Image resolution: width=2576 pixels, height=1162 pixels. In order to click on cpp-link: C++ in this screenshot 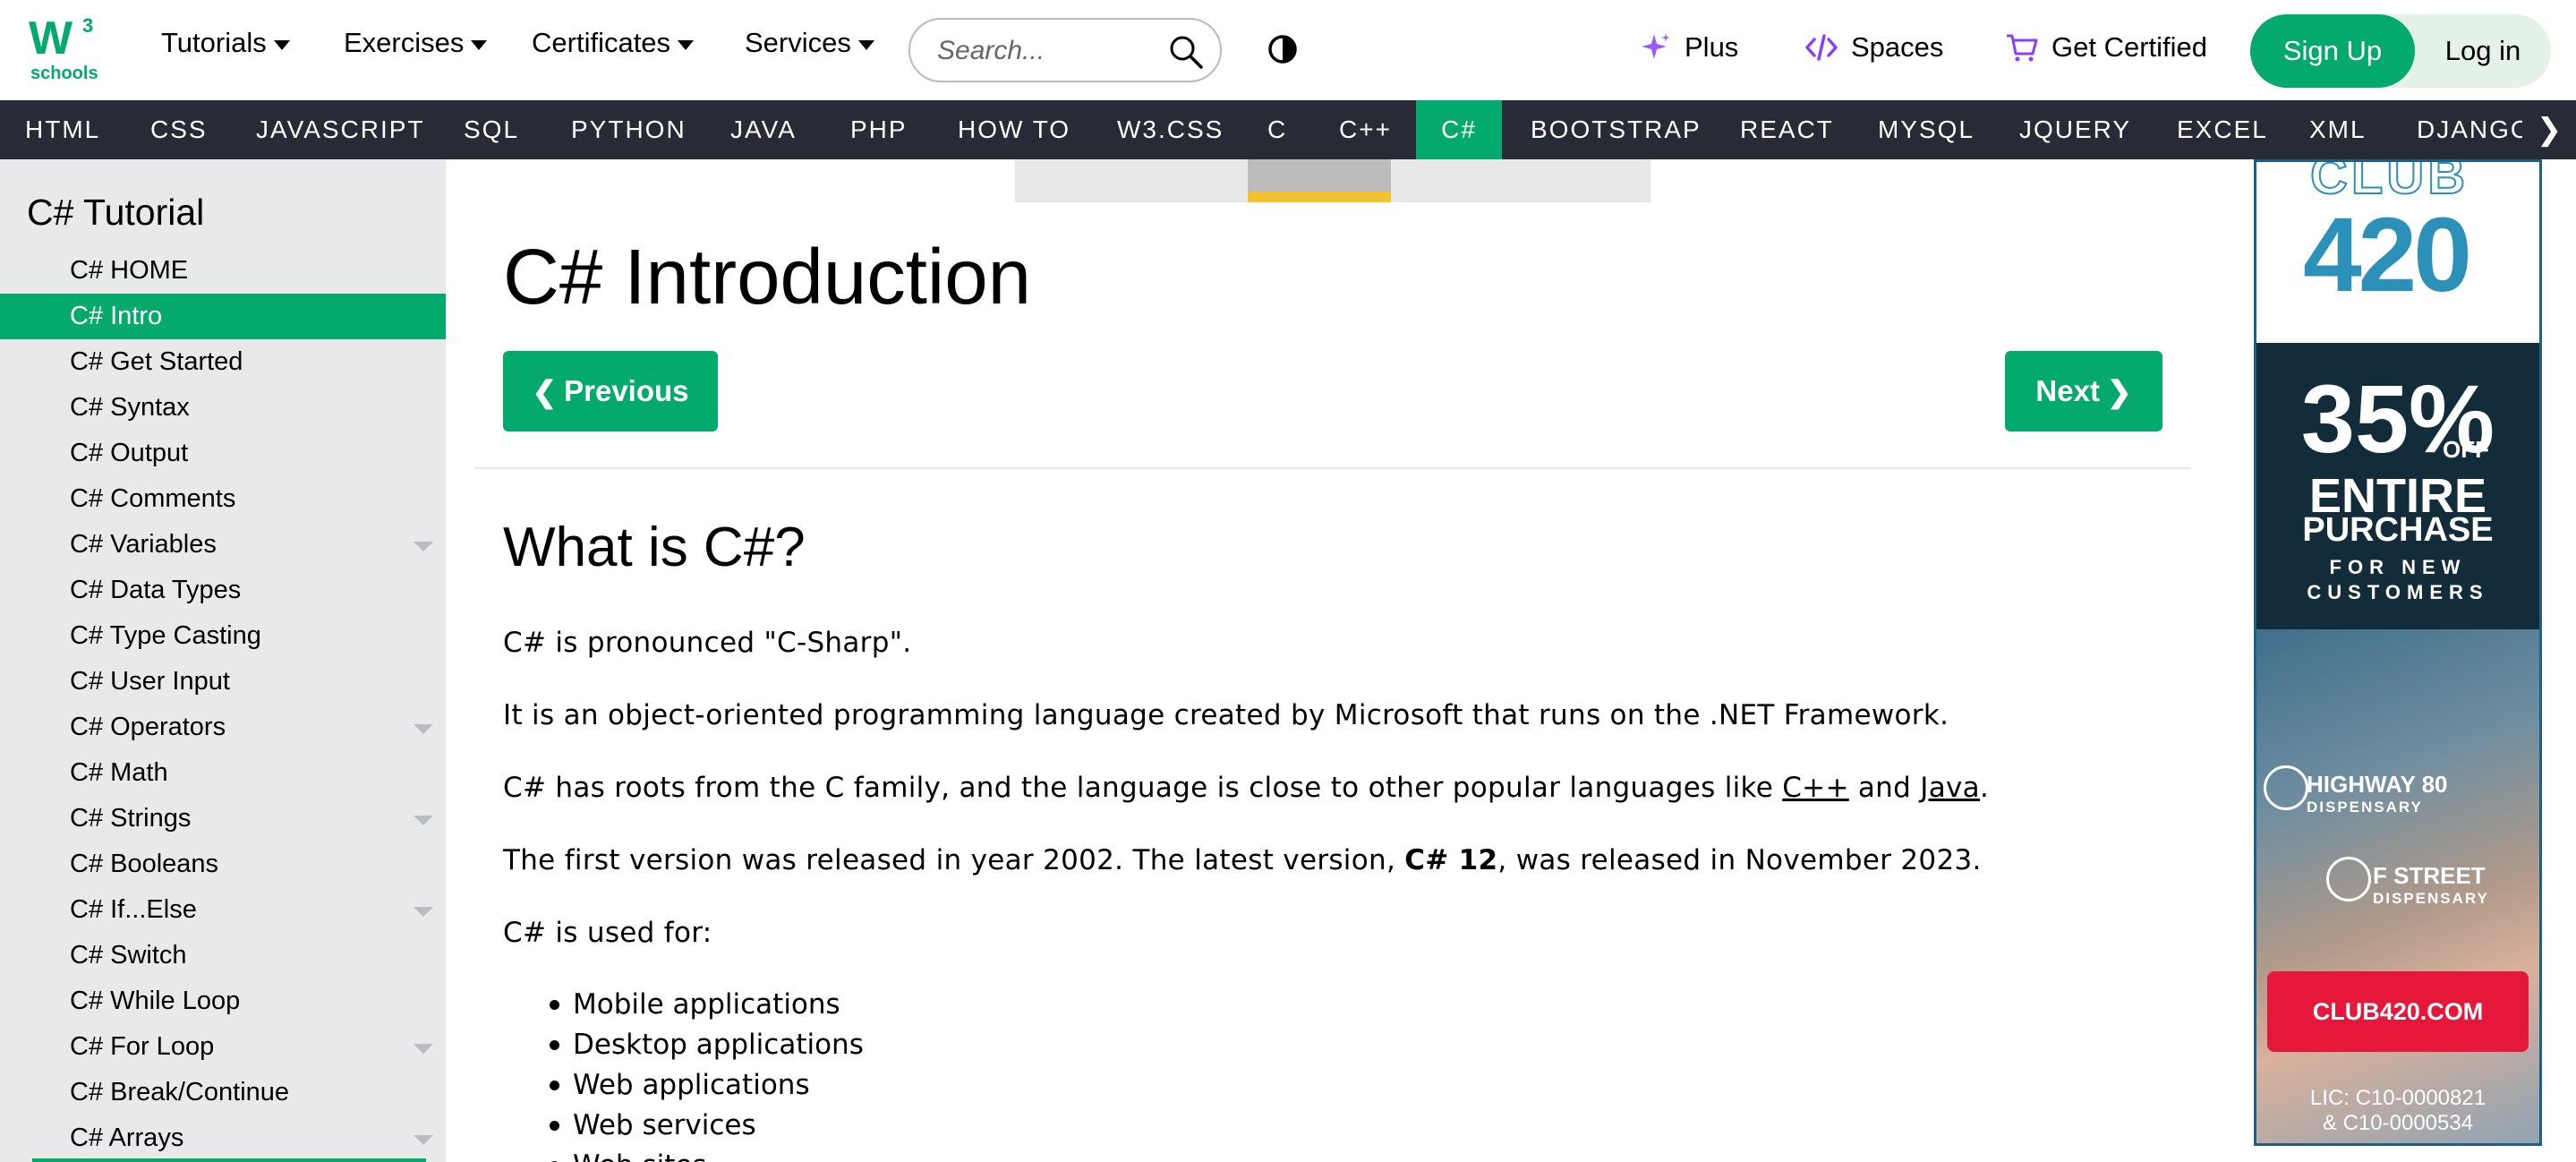, I will do `click(1815, 788)`.